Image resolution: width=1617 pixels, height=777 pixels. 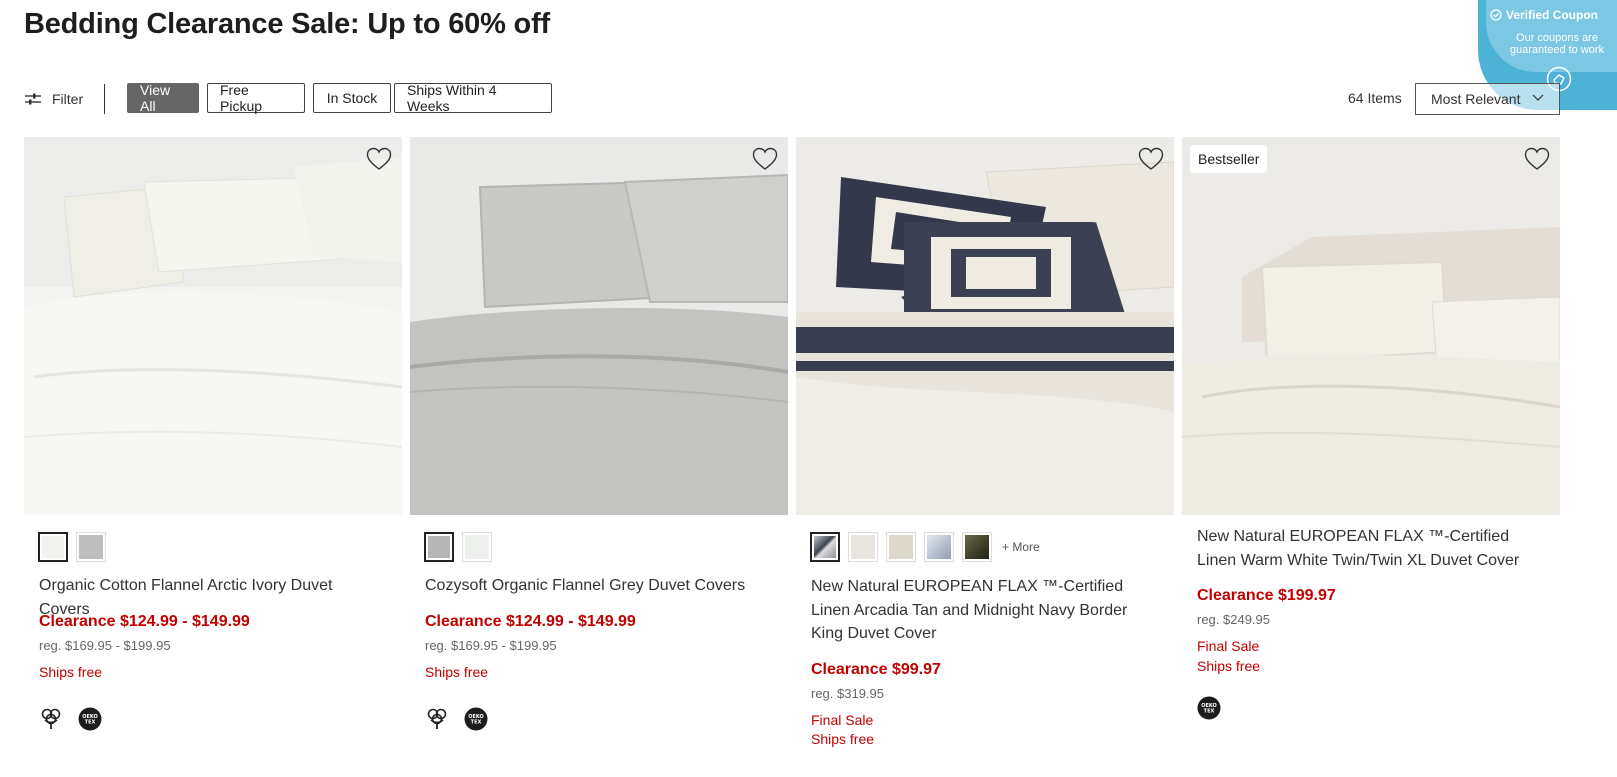 What do you see at coordinates (287, 24) in the screenshot?
I see `page-title: Bedding Clearance Sale: Up to 60% off` at bounding box center [287, 24].